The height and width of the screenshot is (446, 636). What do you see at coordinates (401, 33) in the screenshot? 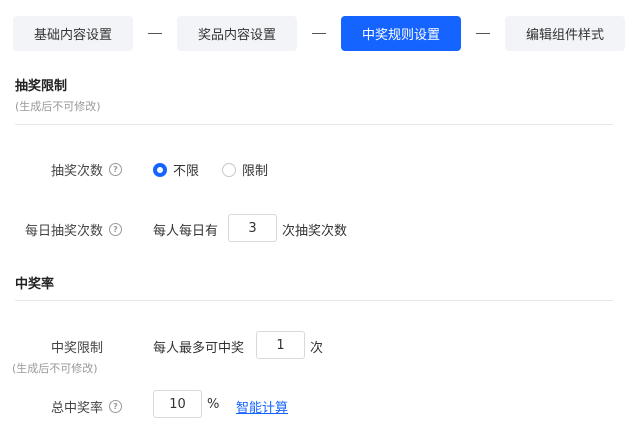
I see `step-winning-rules: 中奖规则设置` at bounding box center [401, 33].